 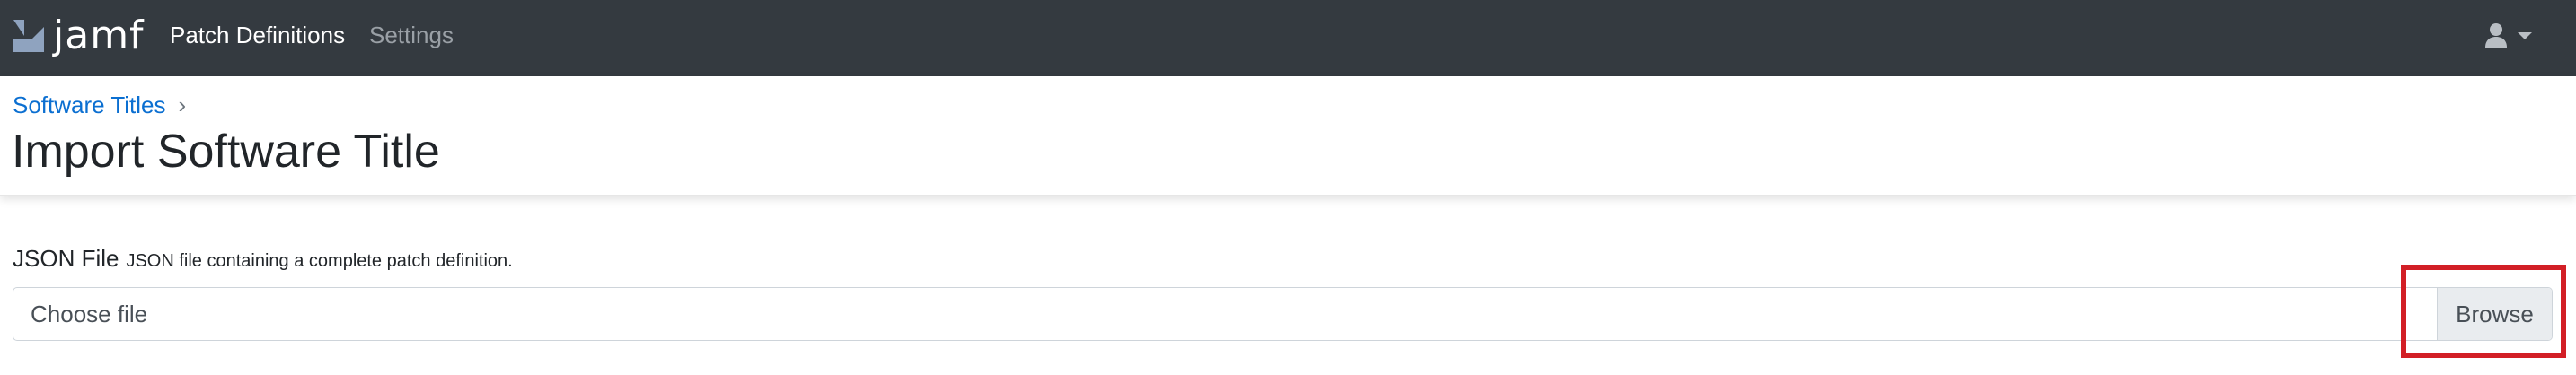 I want to click on user-menu, so click(x=2513, y=36).